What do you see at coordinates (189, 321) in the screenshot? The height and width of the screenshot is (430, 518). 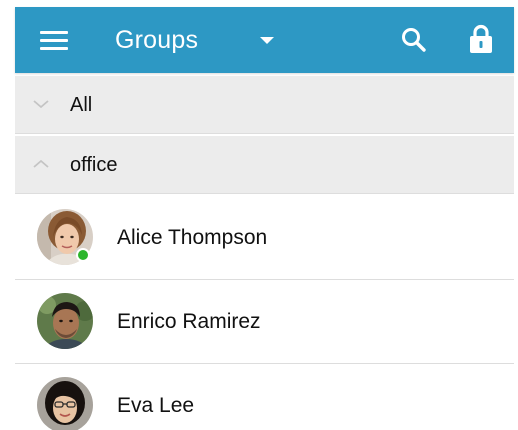 I see `contact-name: Enrico Ramirez` at bounding box center [189, 321].